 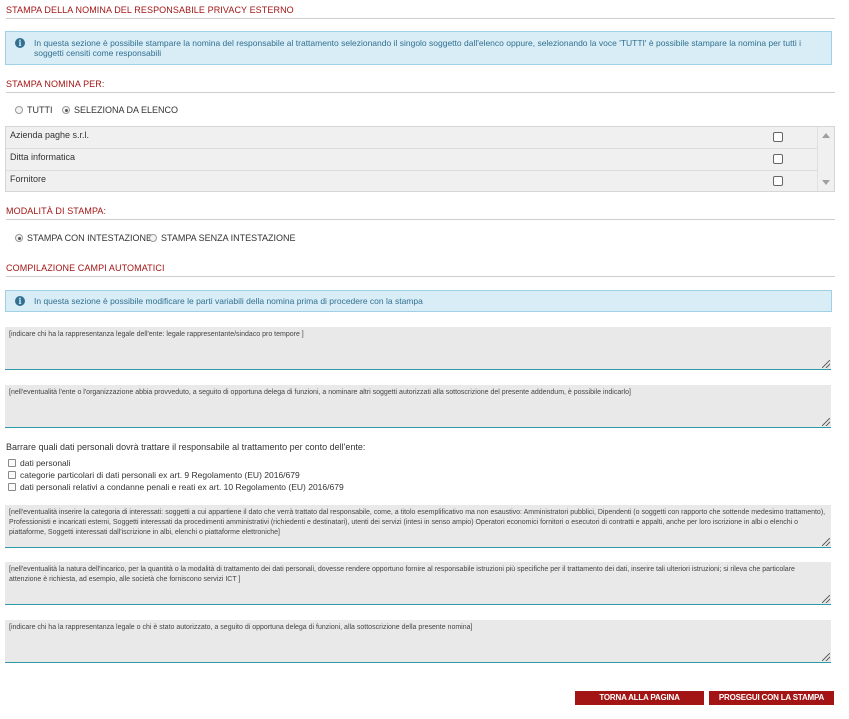 I want to click on radio-con-intestazione: STAMPA CON INTESTAZIONE, so click(x=83, y=238).